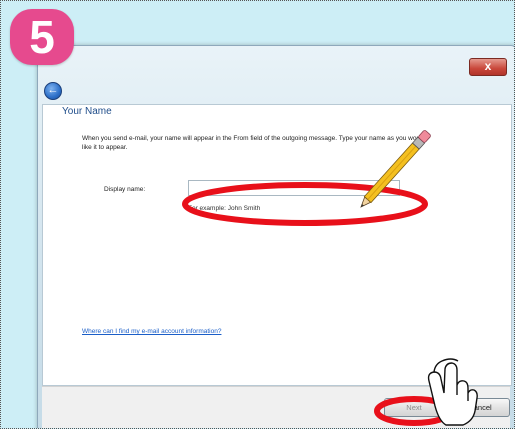 This screenshot has height=429, width=515. I want to click on close-icon: x, so click(488, 66).